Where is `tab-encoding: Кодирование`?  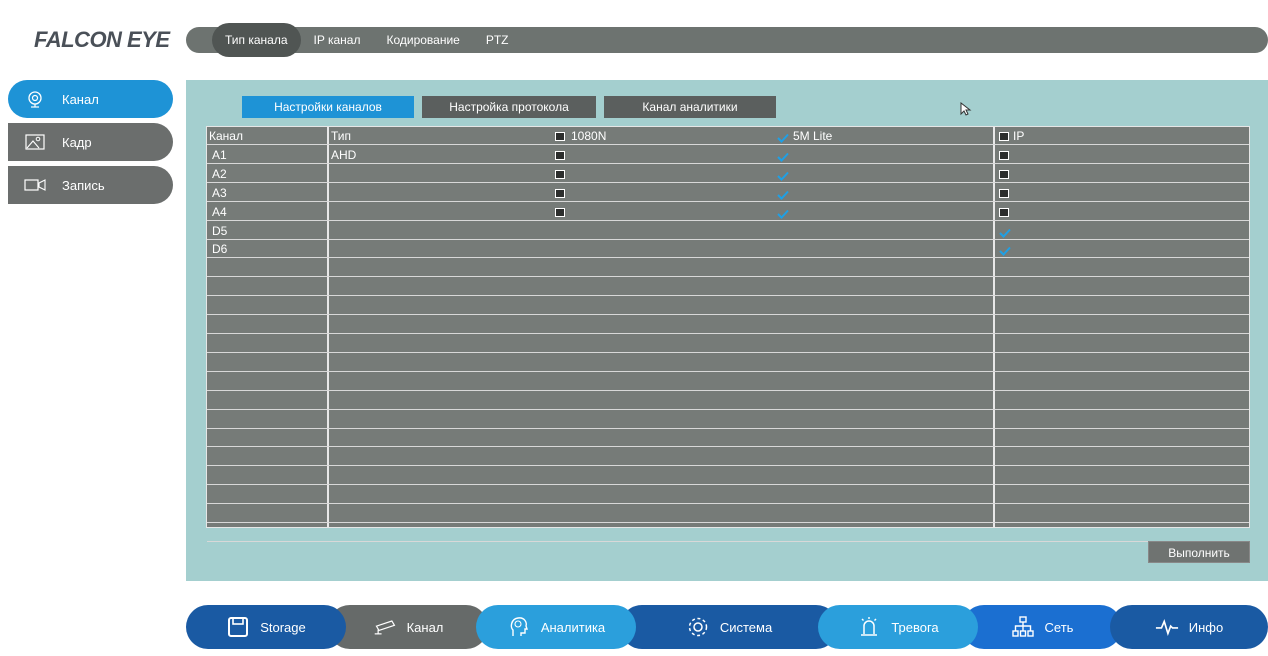 tab-encoding: Кодирование is located at coordinates (422, 40).